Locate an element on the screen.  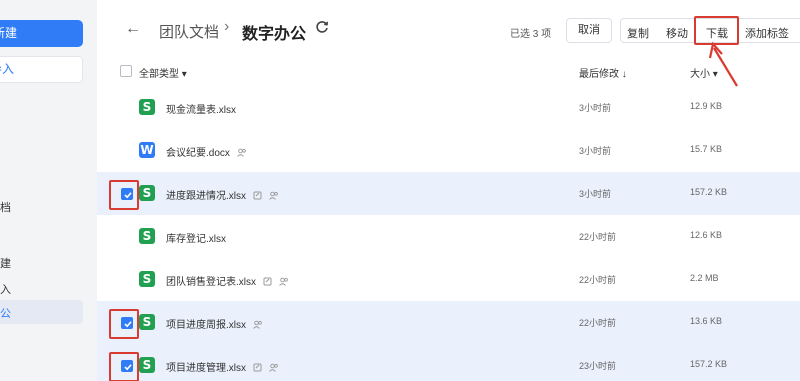
annotation-arrow-icon is located at coordinates (723, 64).